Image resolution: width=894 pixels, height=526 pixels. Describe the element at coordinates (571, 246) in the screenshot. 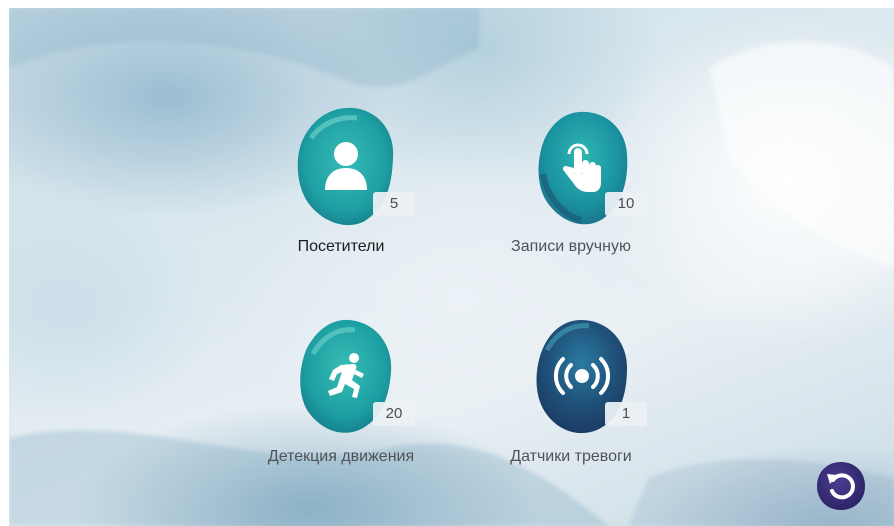

I see `manual-records-label: Записи вручную` at that location.